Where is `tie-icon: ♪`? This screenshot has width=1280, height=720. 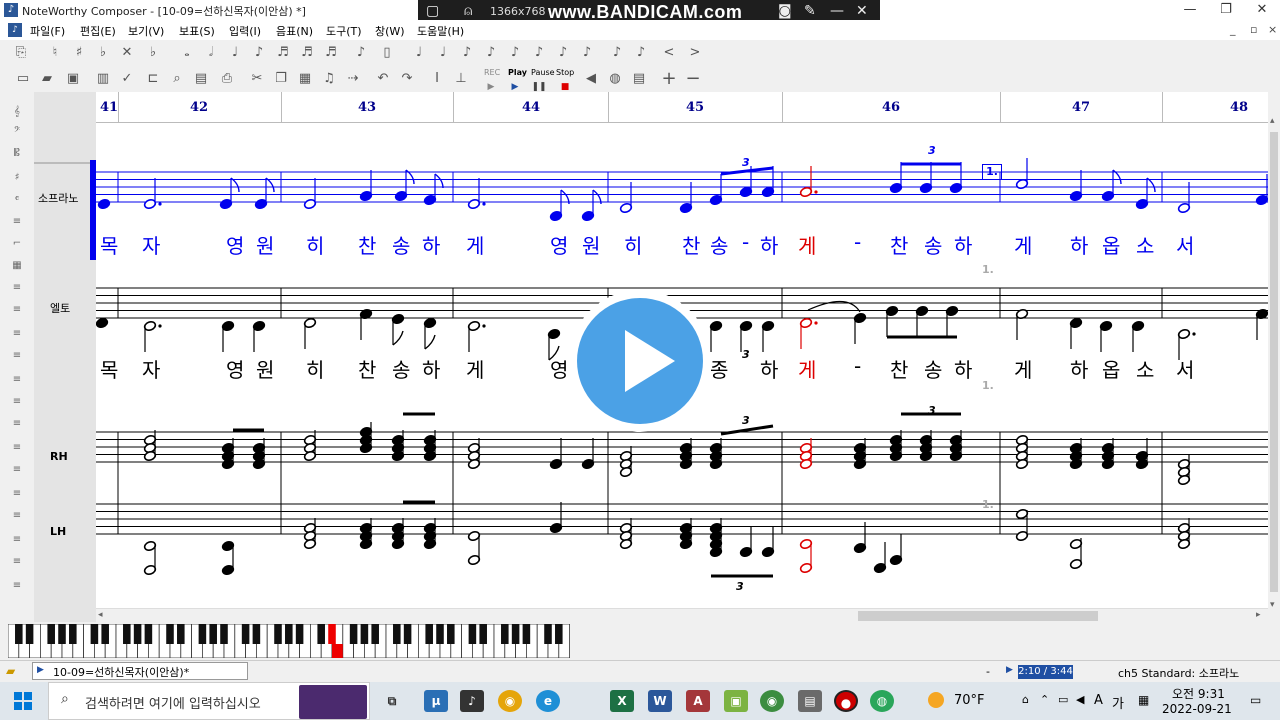
tie-icon: ♪ is located at coordinates (491, 53).